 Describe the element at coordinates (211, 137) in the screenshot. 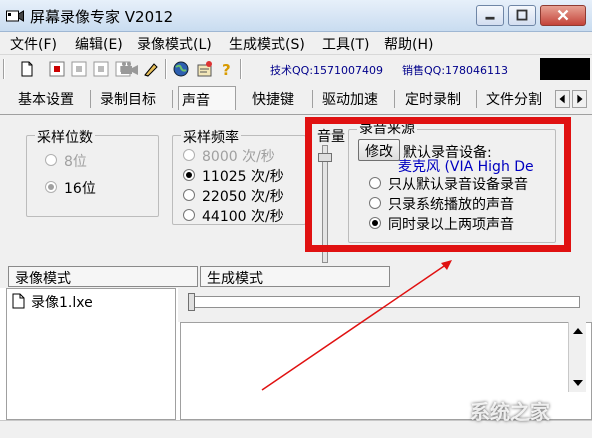

I see `sample-rate-label: 采样频率` at that location.